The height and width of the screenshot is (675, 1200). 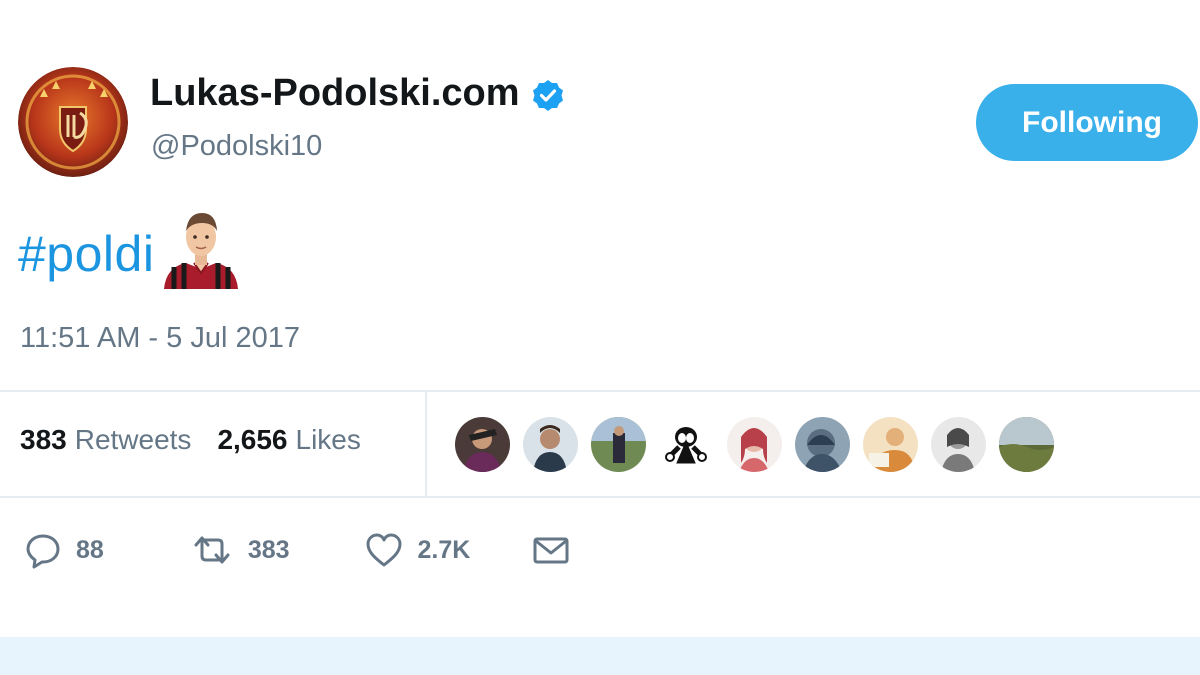 I want to click on like-count: 2.7K, so click(x=444, y=549).